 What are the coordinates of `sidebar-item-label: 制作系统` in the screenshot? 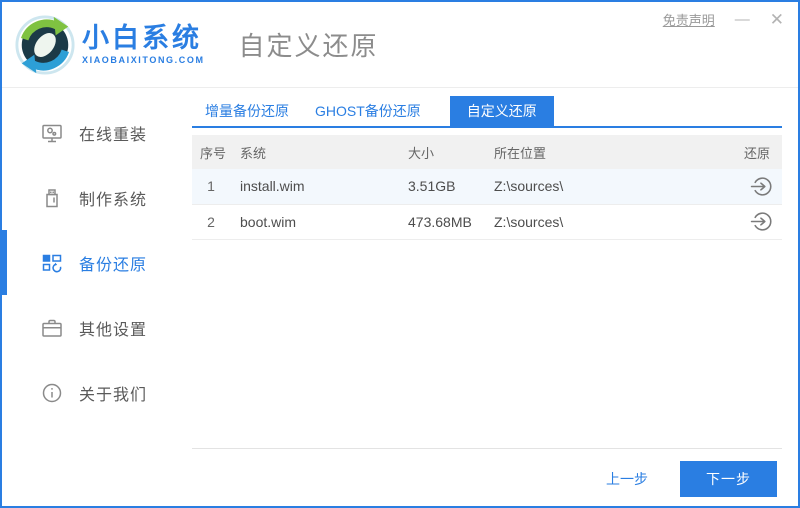 It's located at (113, 200).